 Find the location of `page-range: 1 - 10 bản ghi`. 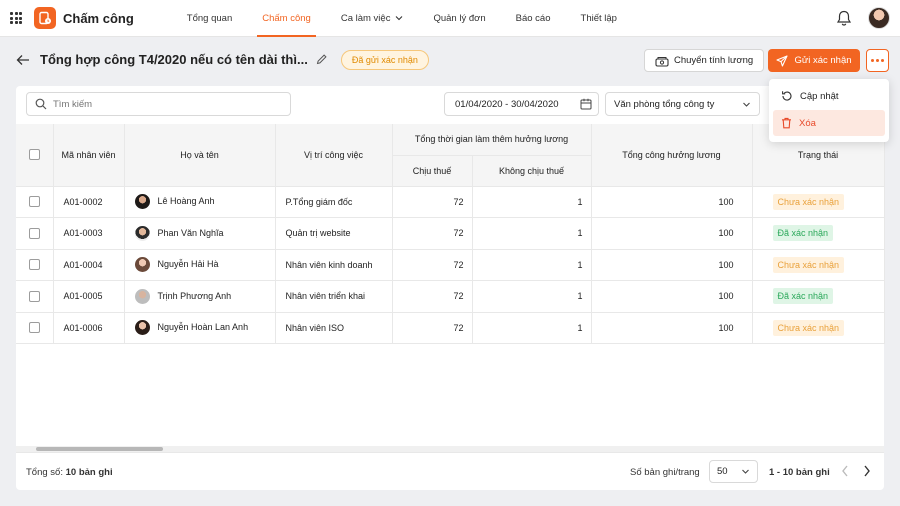

page-range: 1 - 10 bản ghi is located at coordinates (799, 472).